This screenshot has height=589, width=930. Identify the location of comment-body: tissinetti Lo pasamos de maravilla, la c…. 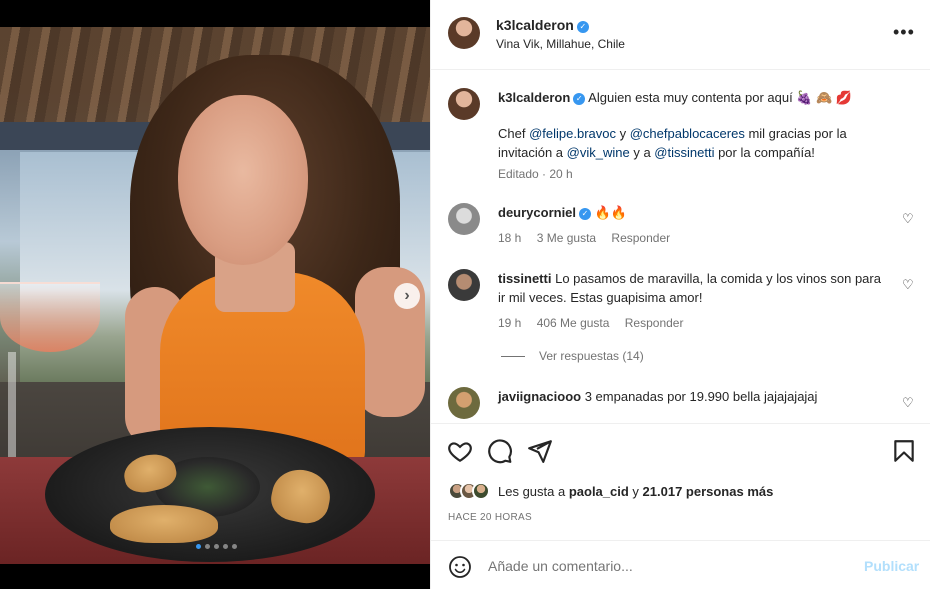
(693, 301).